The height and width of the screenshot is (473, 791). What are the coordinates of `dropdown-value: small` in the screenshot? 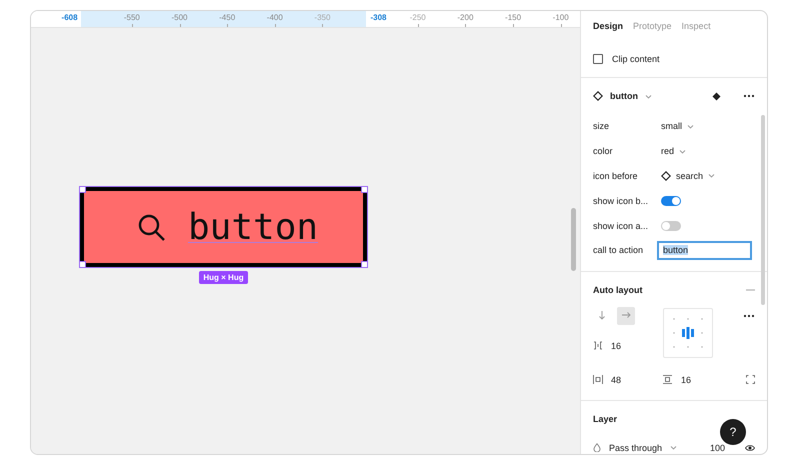 It's located at (671, 126).